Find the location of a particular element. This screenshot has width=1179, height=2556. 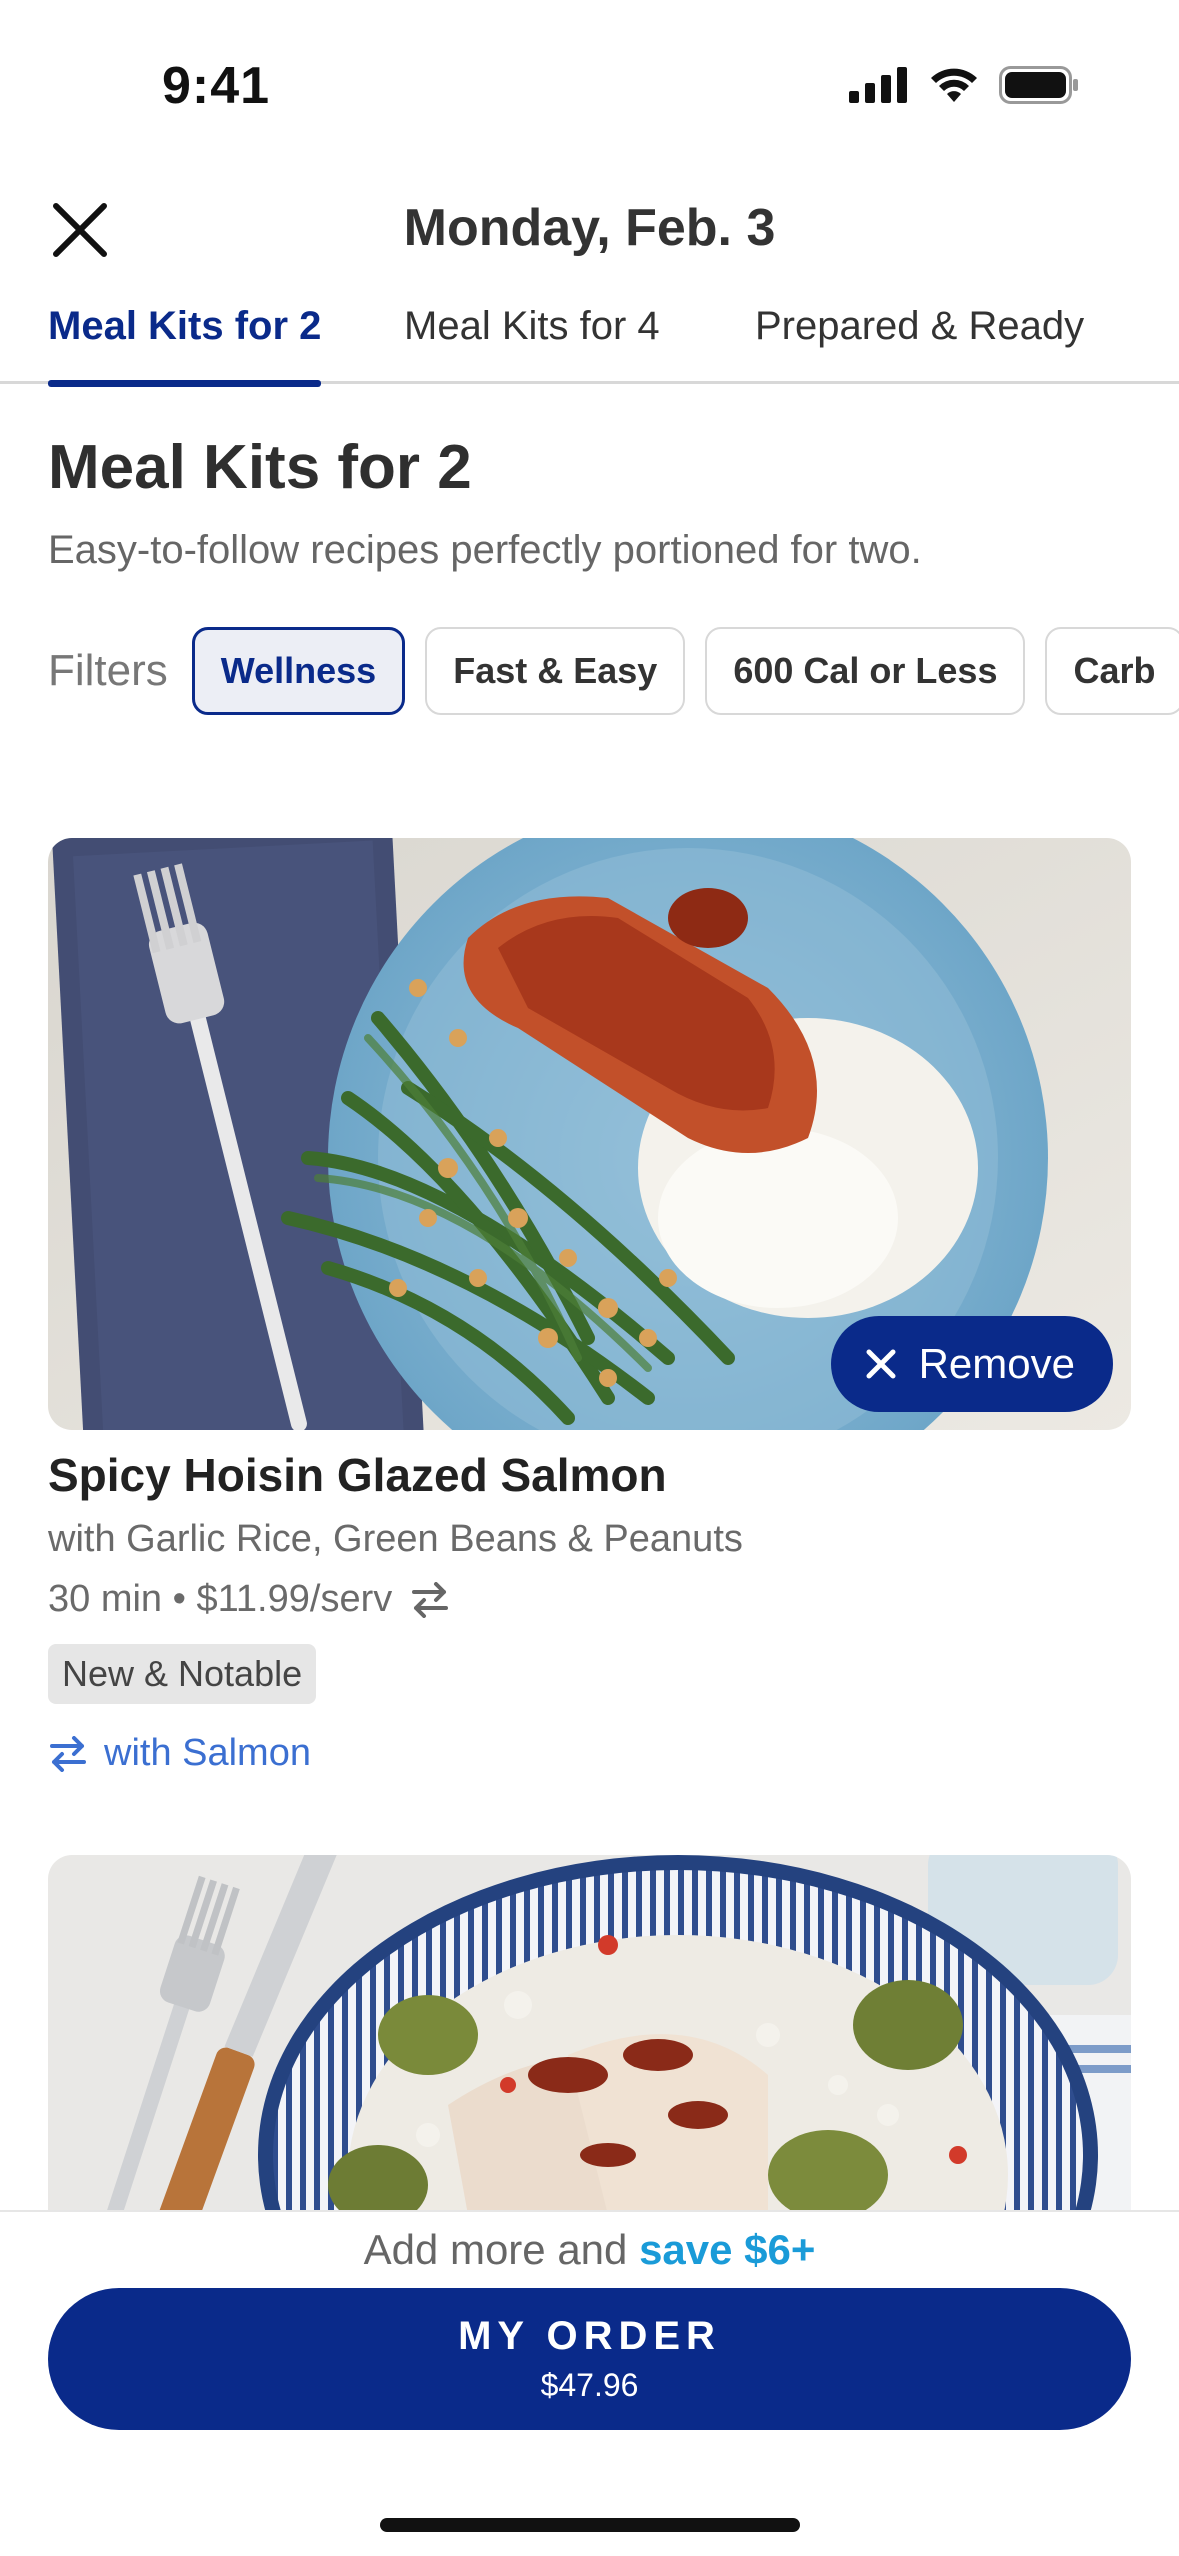

meal-image-pork is located at coordinates (589, 2035).